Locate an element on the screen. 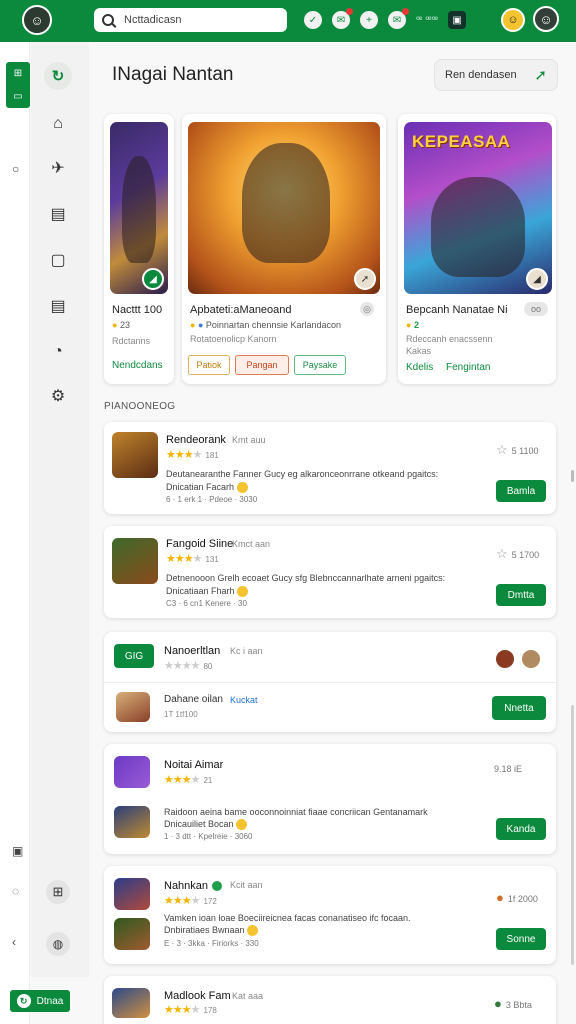  play-icon: ◢ is located at coordinates (153, 279).